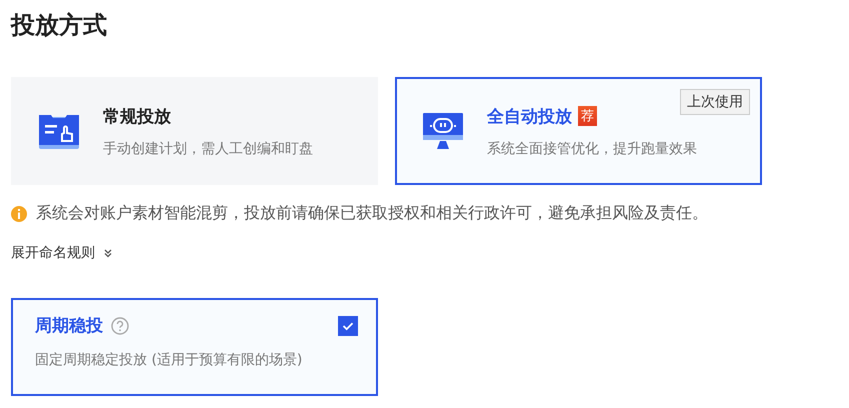 The width and height of the screenshot is (849, 408). Describe the element at coordinates (194, 131) in the screenshot. I see `mode-card: 常规投放 手动创建计划，需人工创编和盯盘` at that location.